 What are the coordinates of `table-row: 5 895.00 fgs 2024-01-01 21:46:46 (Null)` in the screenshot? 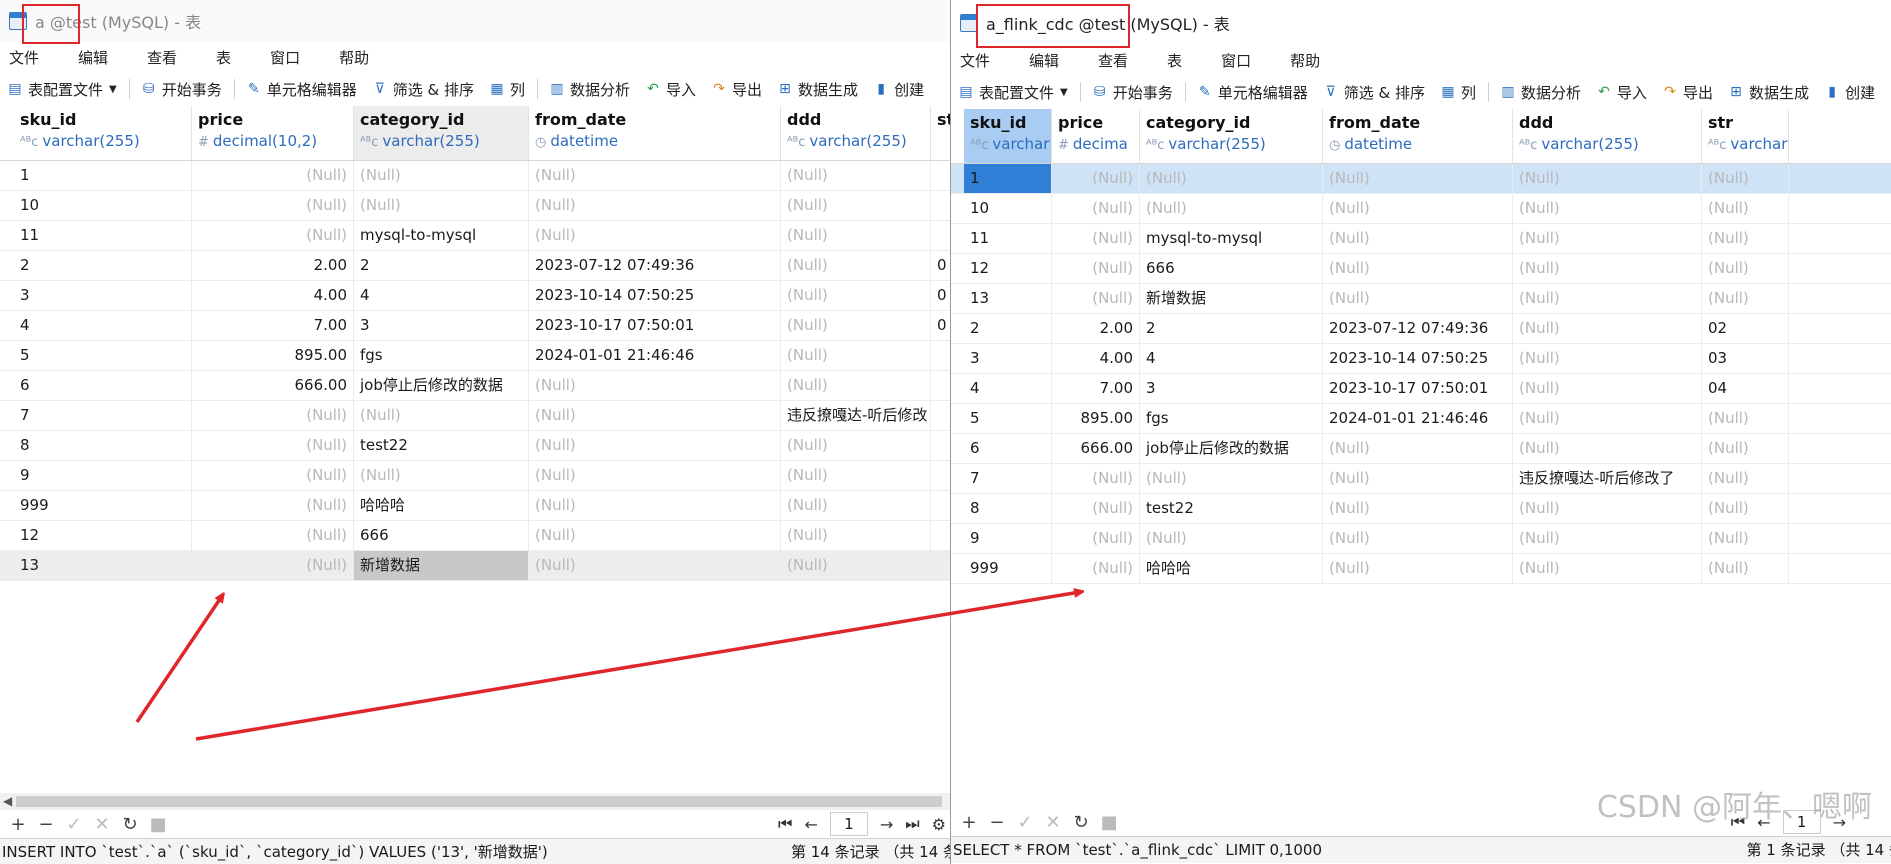 It's located at (475, 356).